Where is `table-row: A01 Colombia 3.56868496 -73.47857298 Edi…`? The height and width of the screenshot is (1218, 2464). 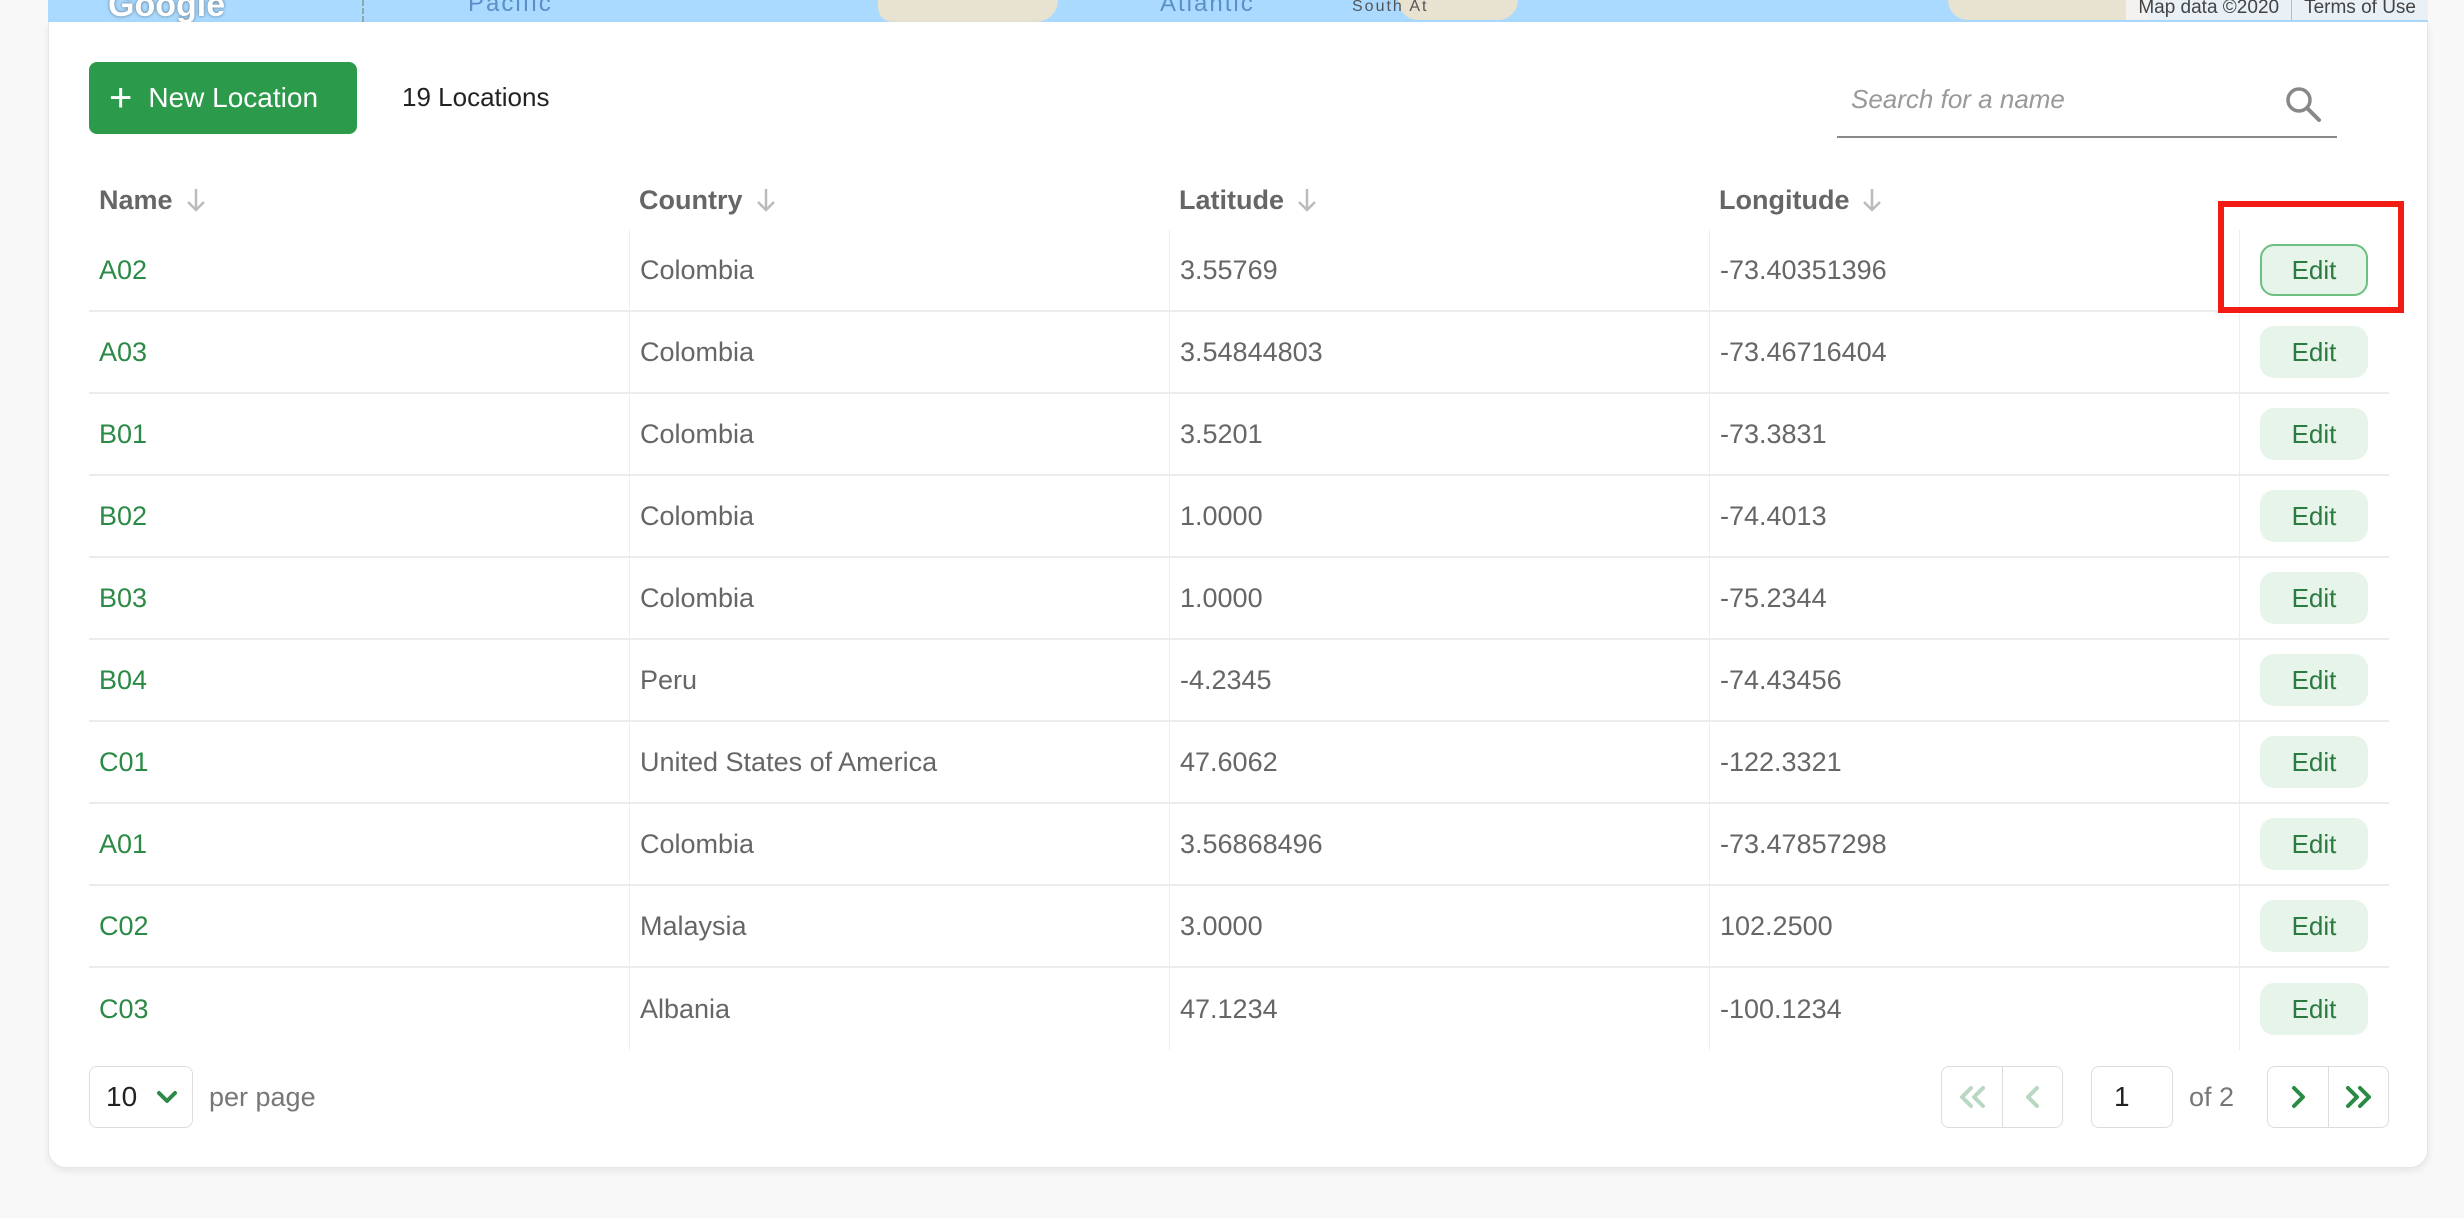 table-row: A01 Colombia 3.56868496 -73.47857298 Edi… is located at coordinates (1239, 845).